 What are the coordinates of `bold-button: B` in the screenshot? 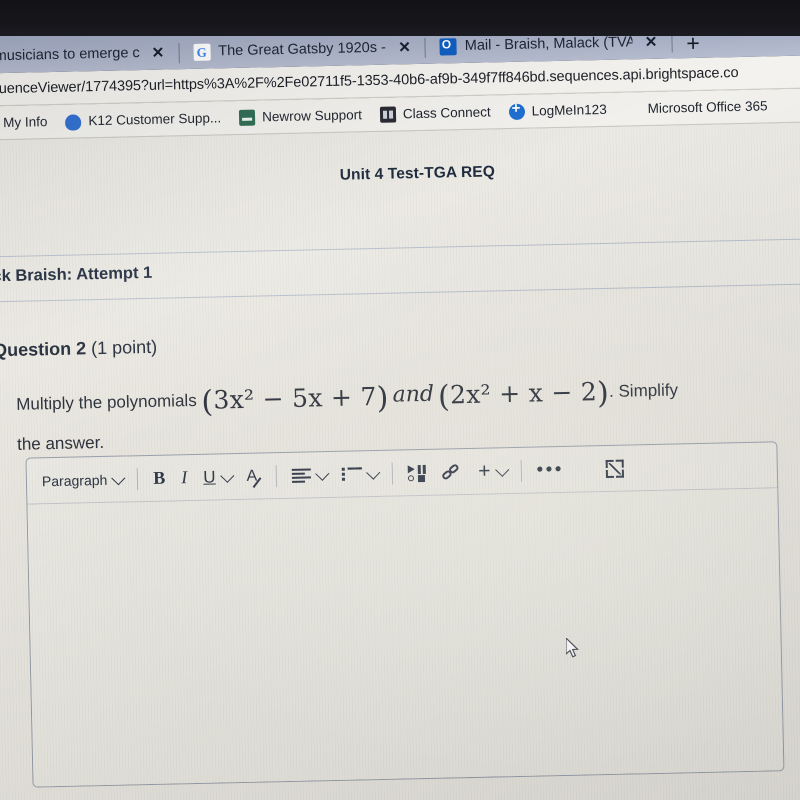 It's located at (159, 478).